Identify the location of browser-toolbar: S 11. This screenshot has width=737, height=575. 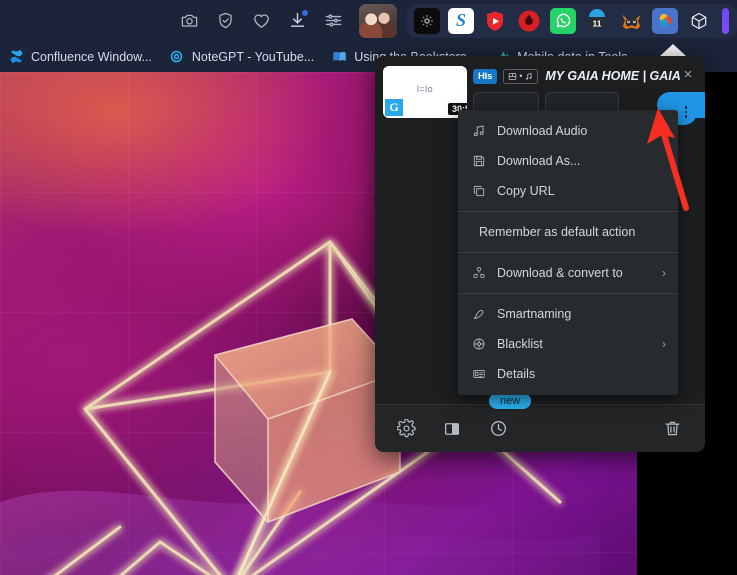
(368, 20).